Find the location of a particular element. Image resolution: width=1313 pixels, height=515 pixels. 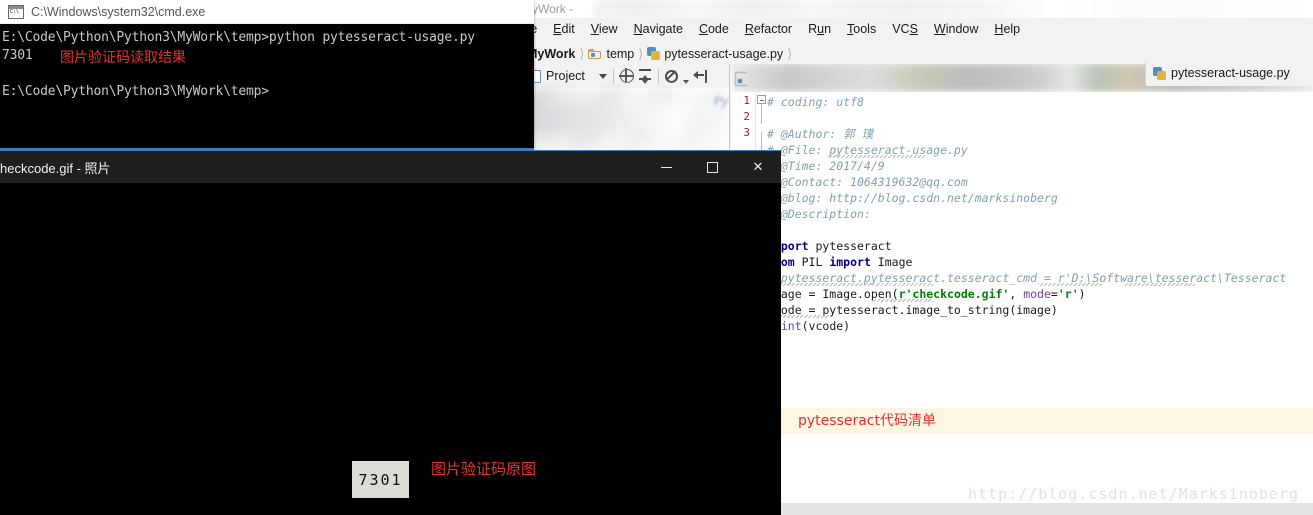

captcha-text: 7301 is located at coordinates (380, 479).